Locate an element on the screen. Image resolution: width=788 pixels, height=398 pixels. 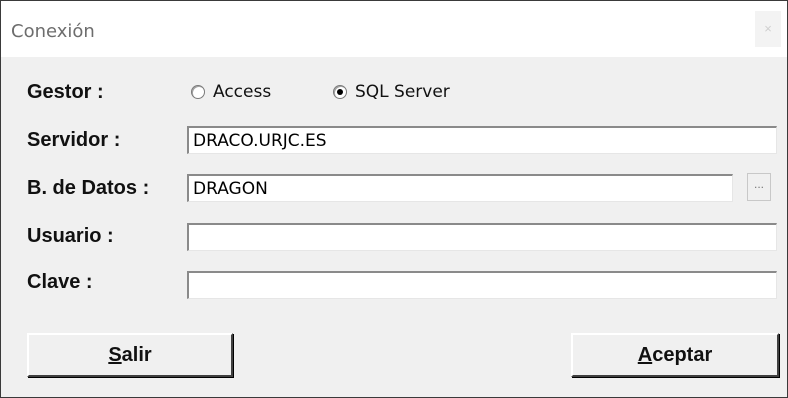
aceptar-button: Aceptar is located at coordinates (675, 355).